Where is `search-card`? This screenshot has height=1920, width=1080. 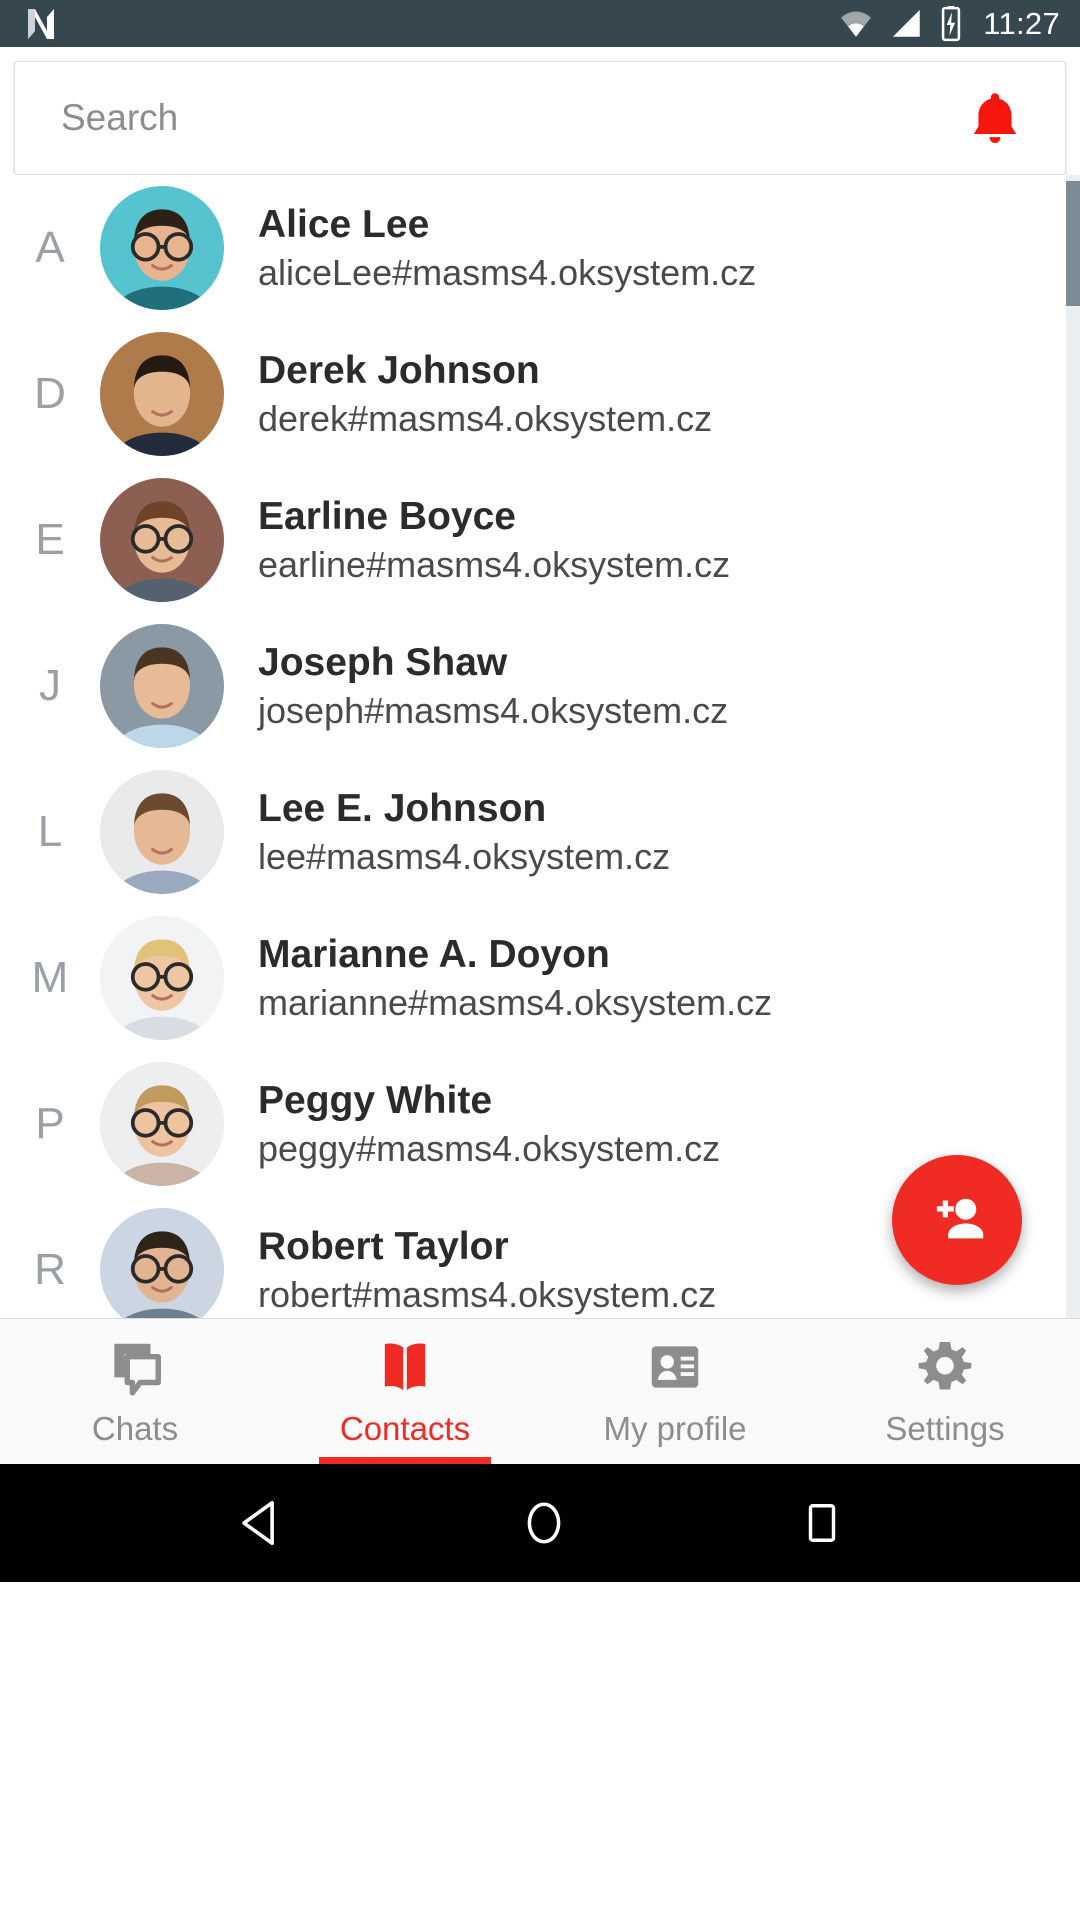
search-card is located at coordinates (540, 118).